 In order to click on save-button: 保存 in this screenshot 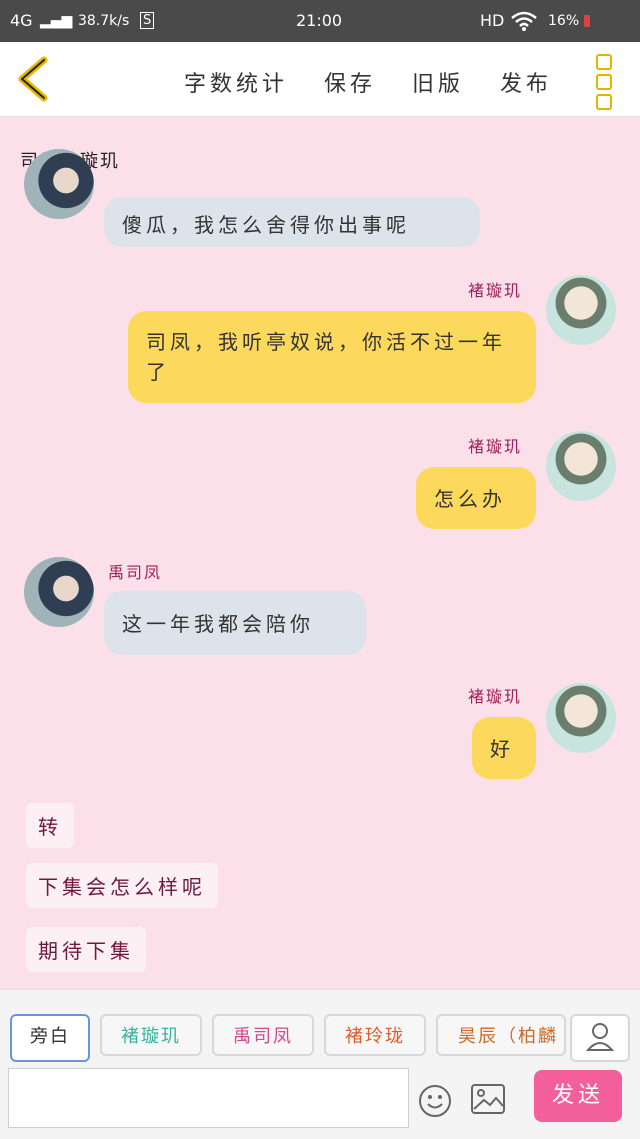, I will do `click(350, 82)`.